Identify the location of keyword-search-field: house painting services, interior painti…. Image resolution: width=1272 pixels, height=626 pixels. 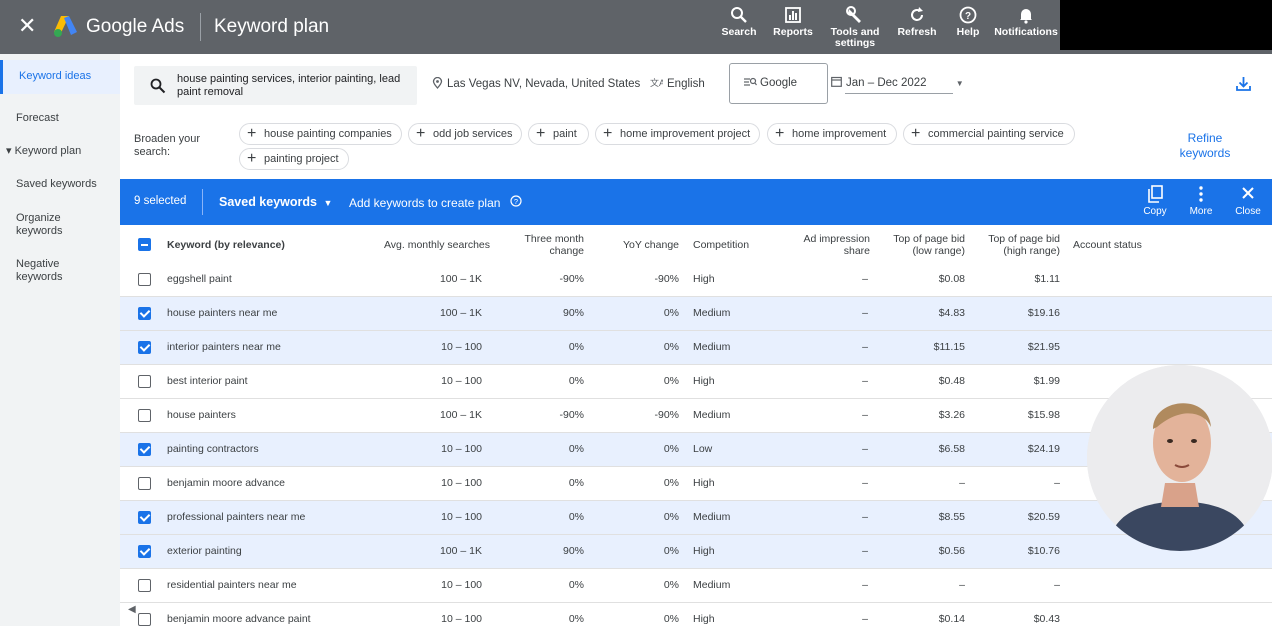
(275, 85).